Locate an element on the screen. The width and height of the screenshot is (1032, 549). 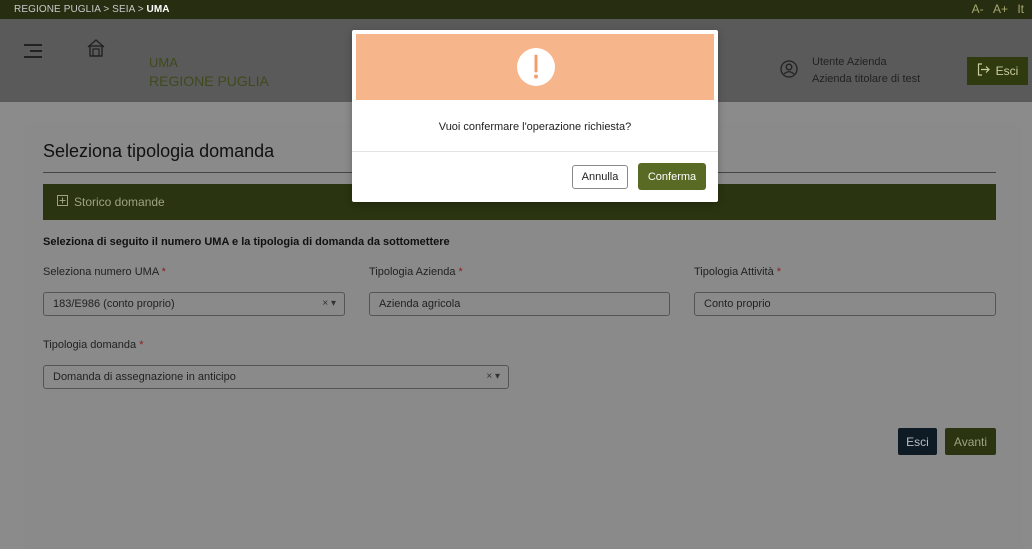
logout-button: Esci is located at coordinates (997, 71).